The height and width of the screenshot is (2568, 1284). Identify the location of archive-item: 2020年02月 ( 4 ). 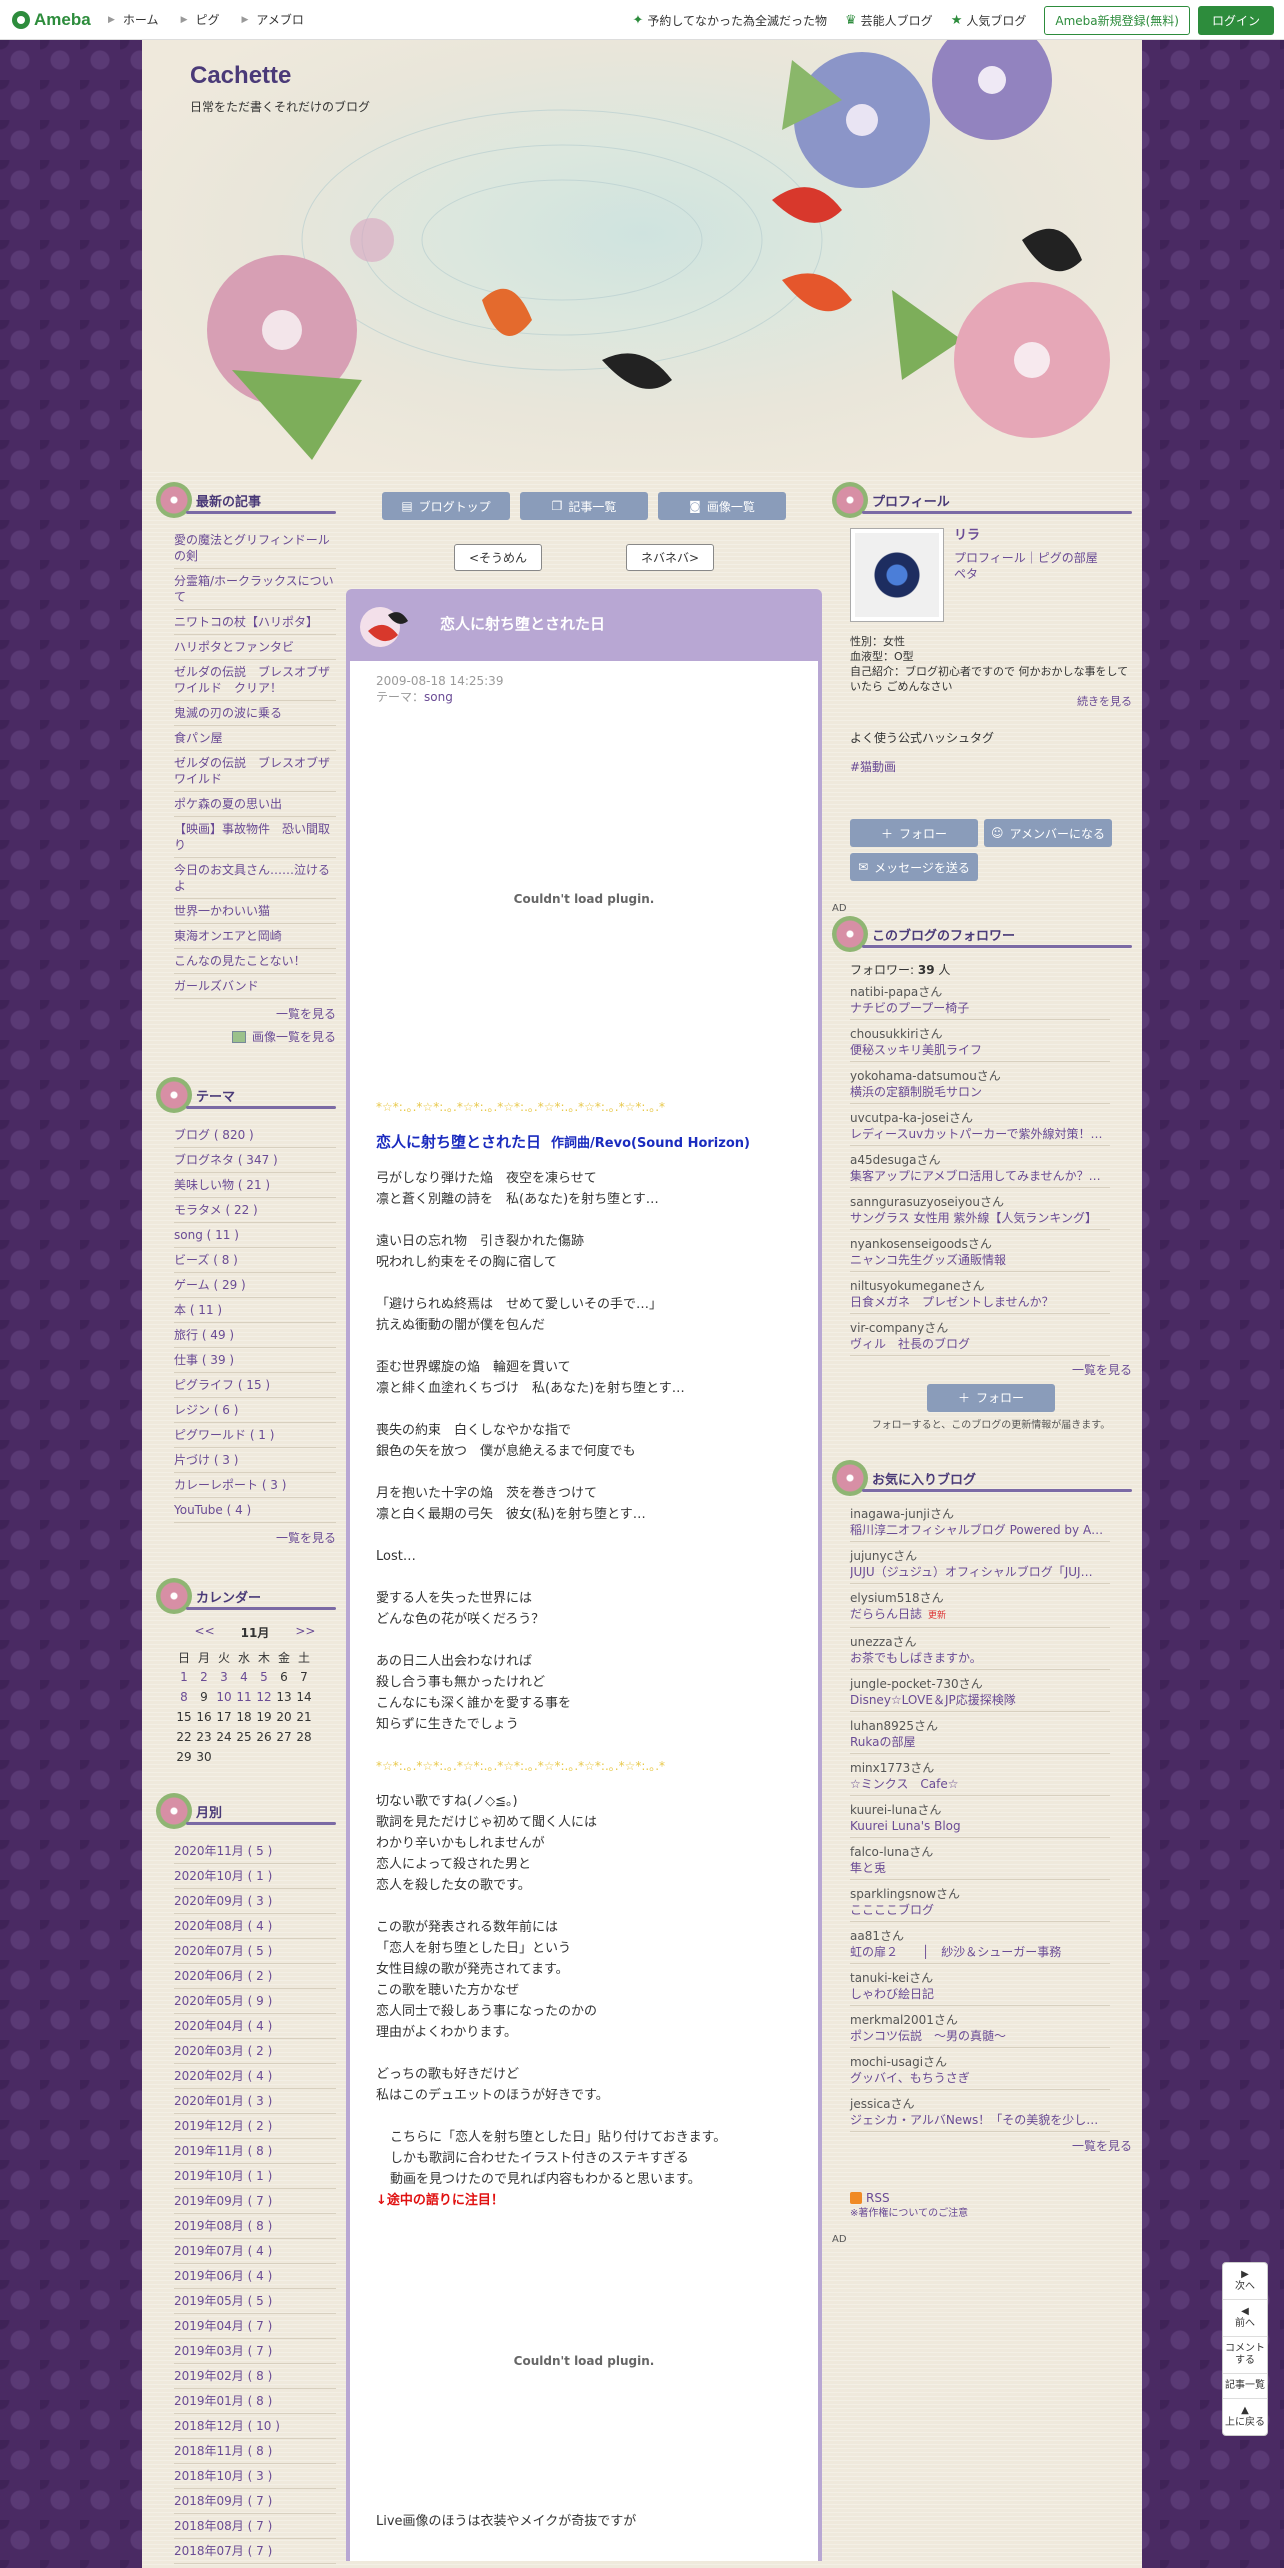
(255, 2076).